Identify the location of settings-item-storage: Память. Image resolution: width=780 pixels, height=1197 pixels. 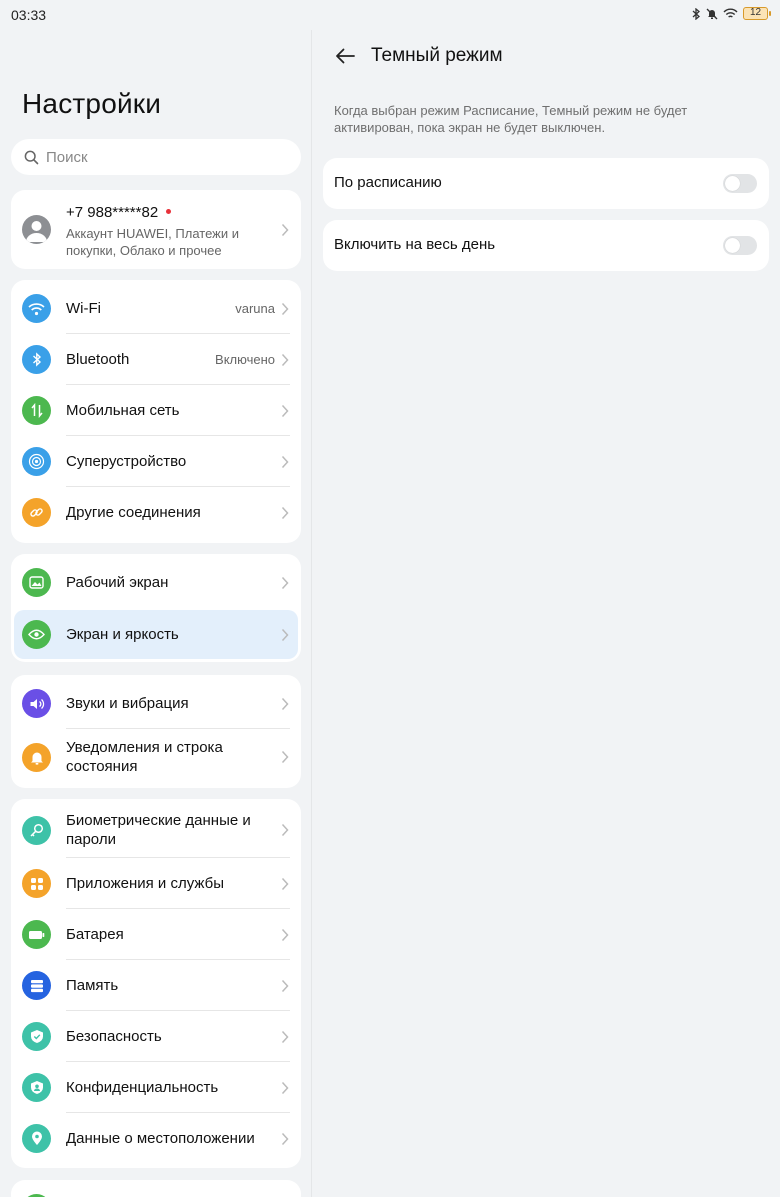
(156, 985).